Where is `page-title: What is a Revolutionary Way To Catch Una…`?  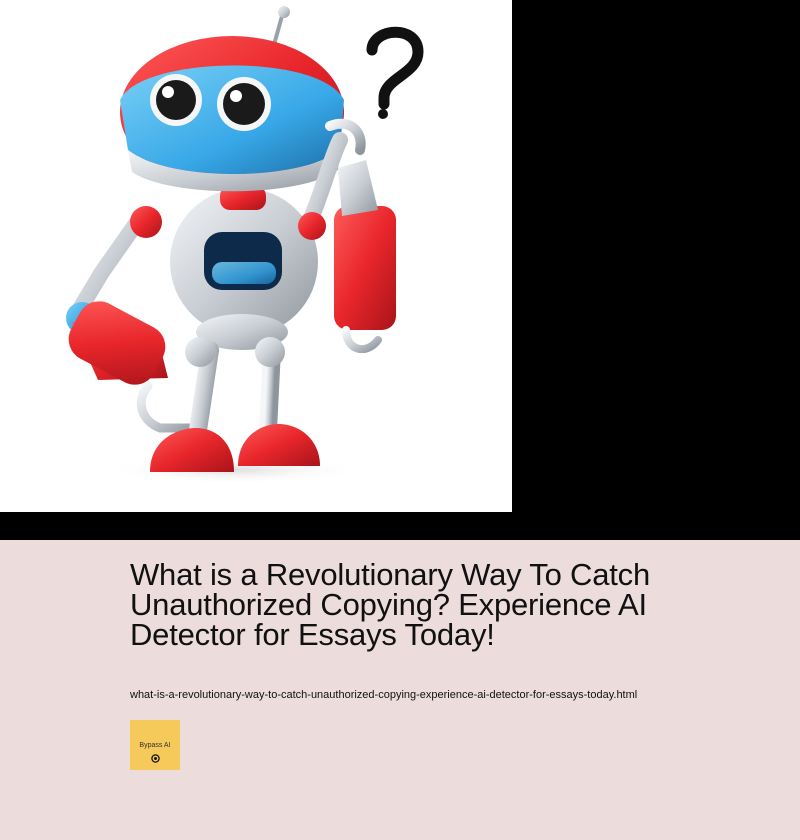
page-title: What is a Revolutionary Way To Catch Una… is located at coordinates (390, 604).